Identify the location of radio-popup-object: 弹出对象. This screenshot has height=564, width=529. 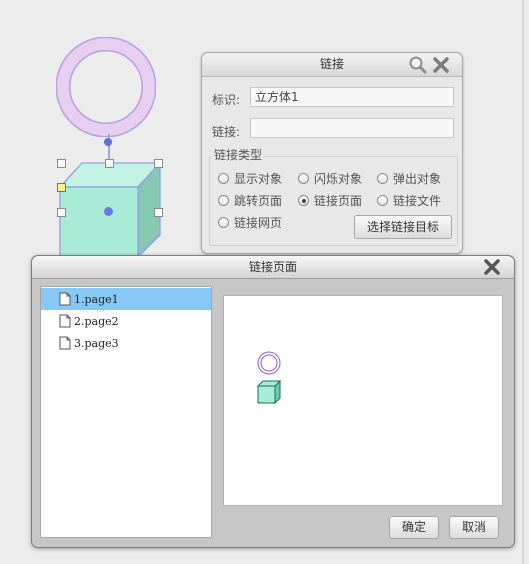
(409, 178).